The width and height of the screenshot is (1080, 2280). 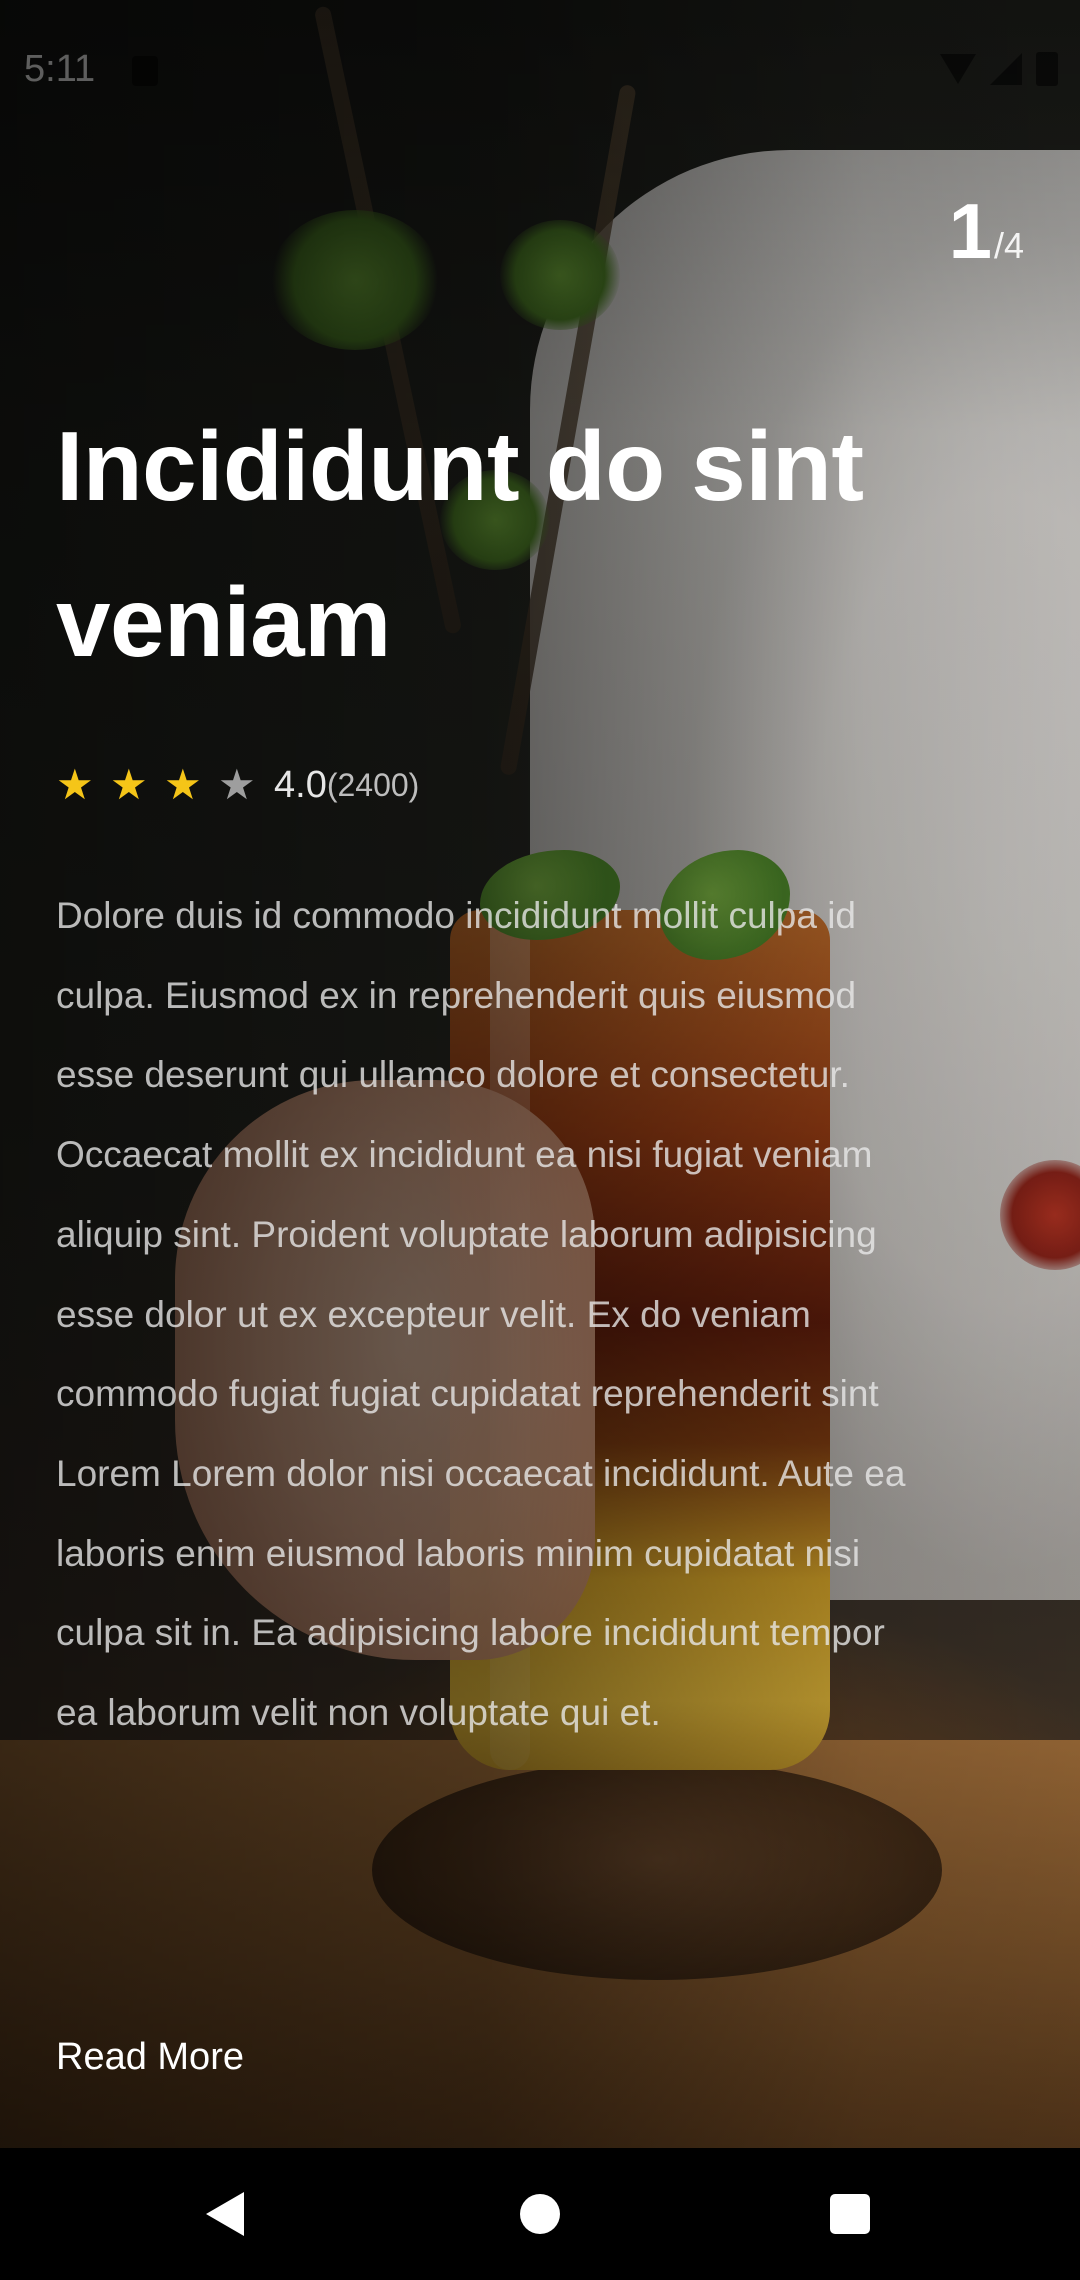 I want to click on home-icon, so click(x=540, y=2214).